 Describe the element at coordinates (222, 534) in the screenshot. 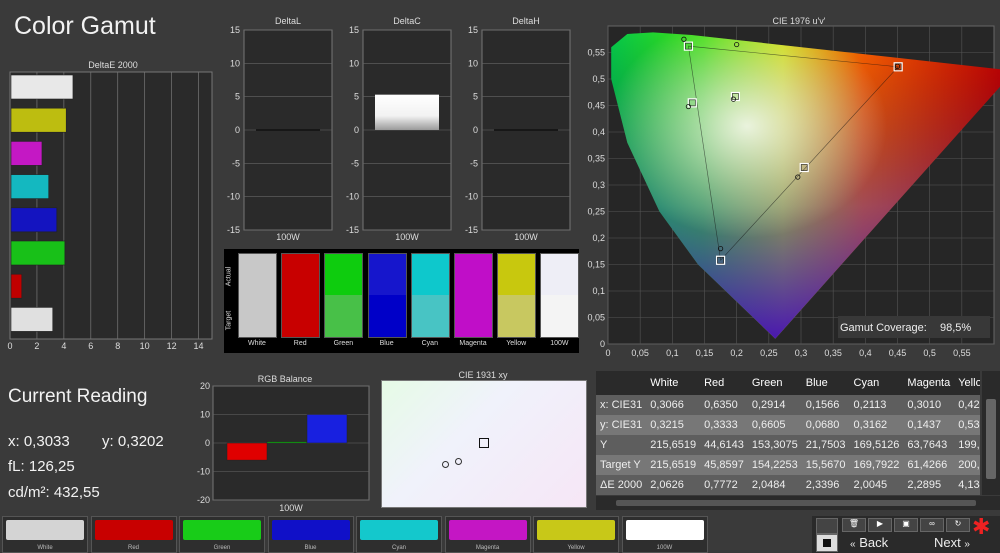

I see `swatch-green: Green` at that location.